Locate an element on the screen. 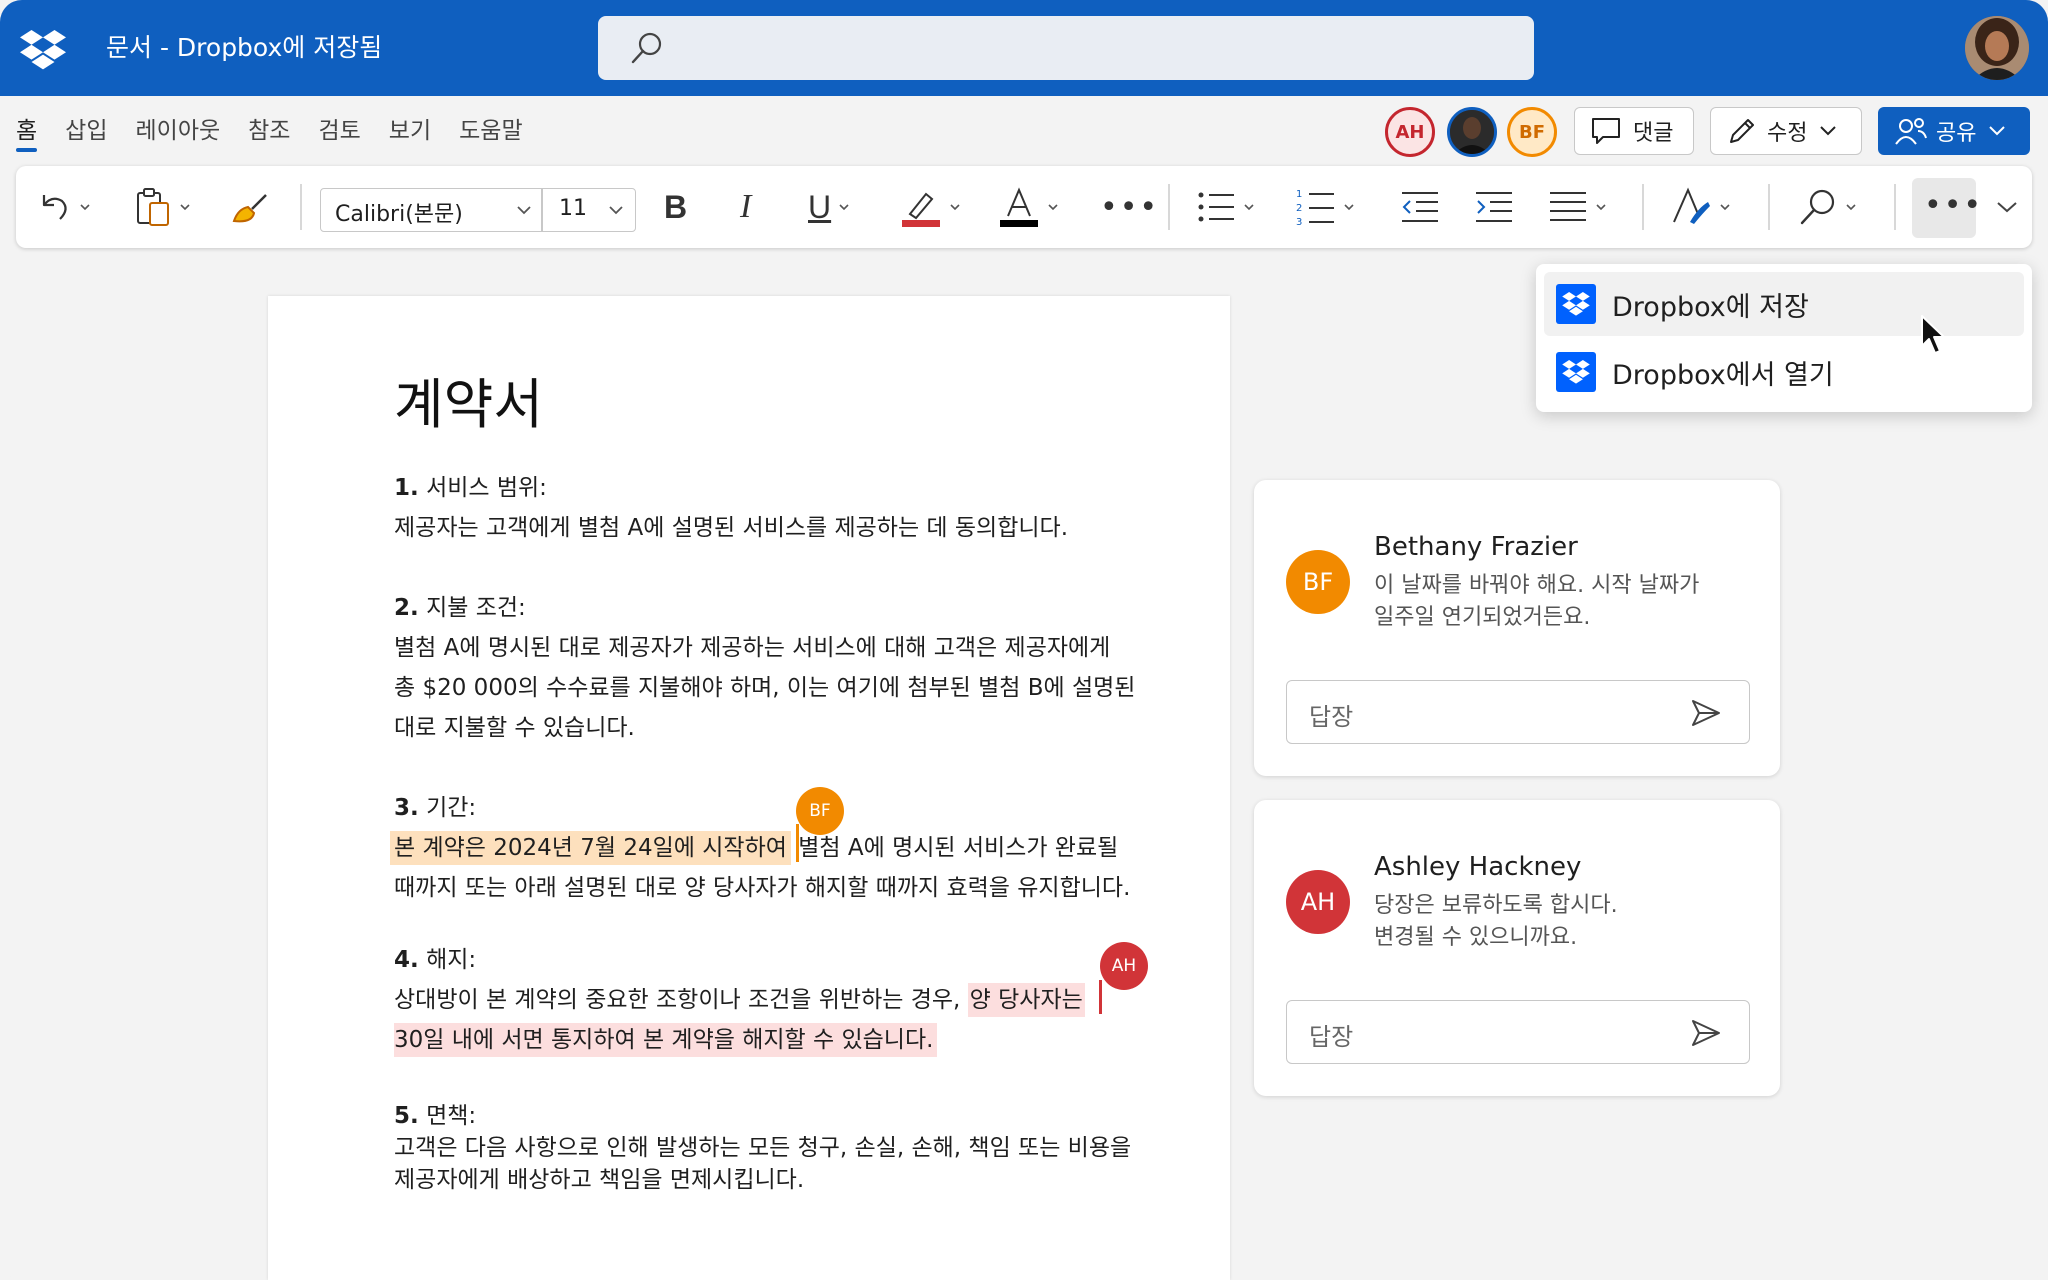  section-1-text: 제공자는 고객에게 별첨 A에 설명된 서비스를 제공하는 데 동의합니다. is located at coordinates (731, 528).